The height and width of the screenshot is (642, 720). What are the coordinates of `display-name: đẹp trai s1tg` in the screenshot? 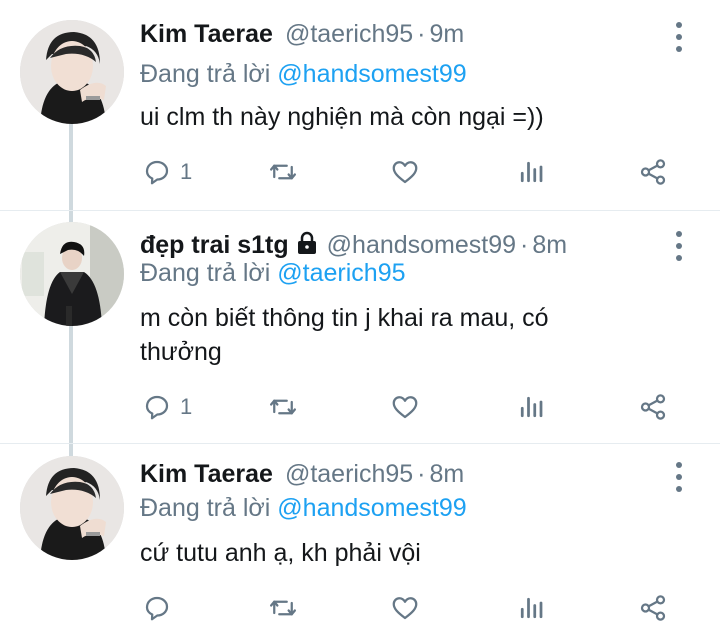 It's located at (214, 245).